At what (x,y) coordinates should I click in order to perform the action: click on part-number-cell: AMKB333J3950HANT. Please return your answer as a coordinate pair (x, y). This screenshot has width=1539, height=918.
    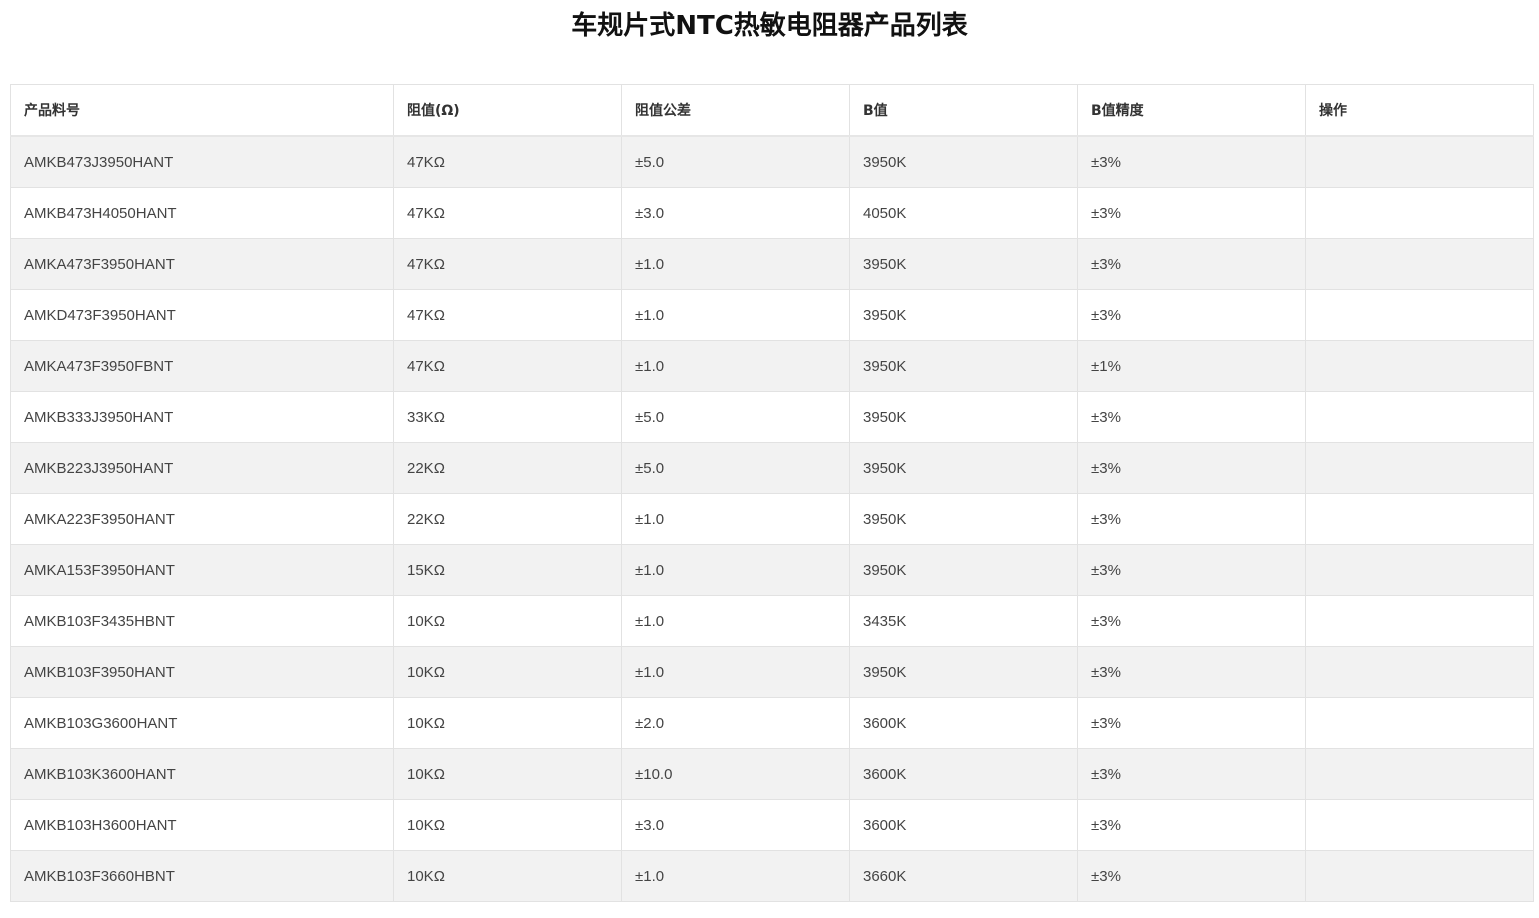
    Looking at the image, I should click on (202, 417).